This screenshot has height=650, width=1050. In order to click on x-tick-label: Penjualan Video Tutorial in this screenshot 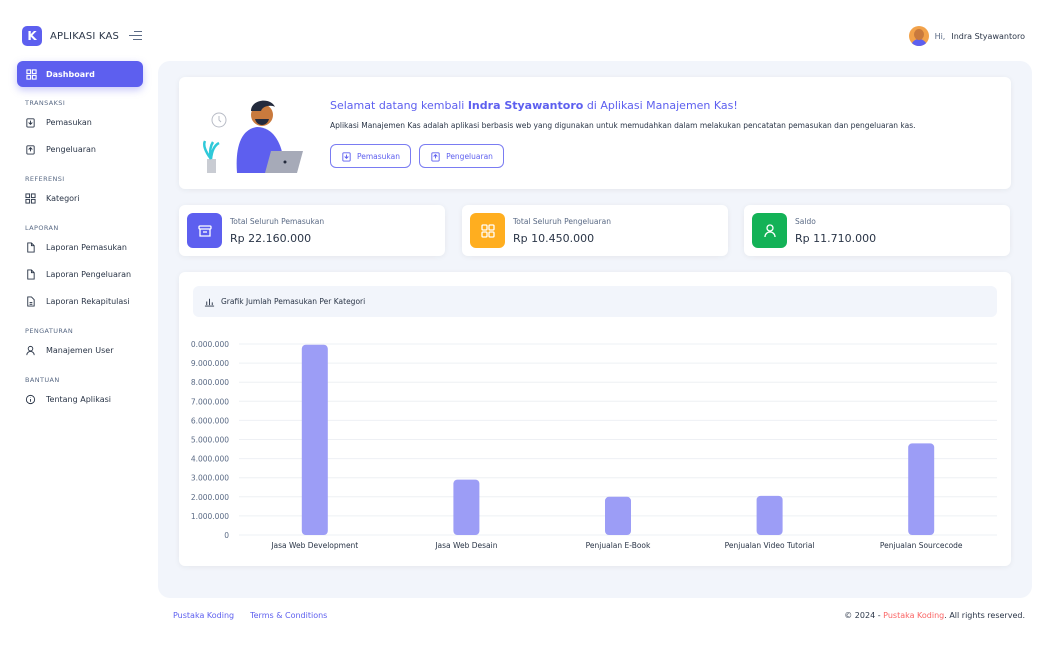, I will do `click(770, 545)`.